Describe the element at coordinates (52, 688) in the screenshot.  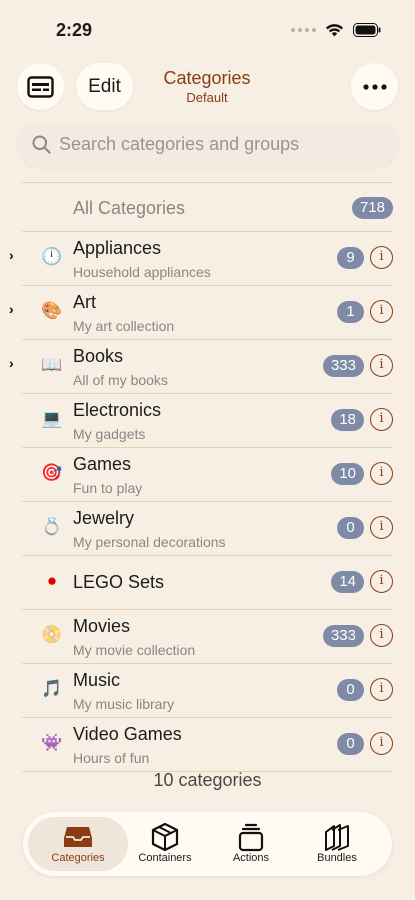
I see `category-icon: 🎵` at that location.